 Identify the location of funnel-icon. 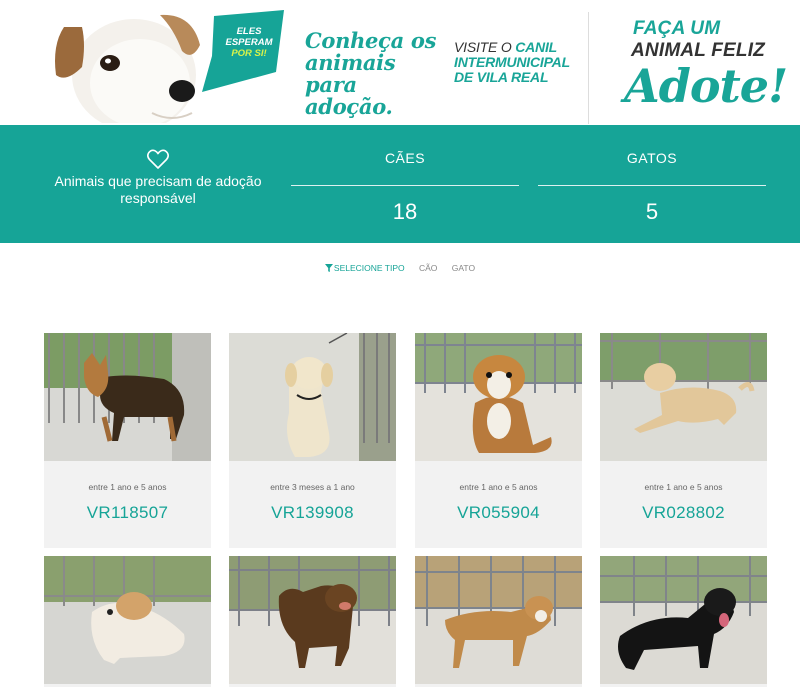
(328, 268).